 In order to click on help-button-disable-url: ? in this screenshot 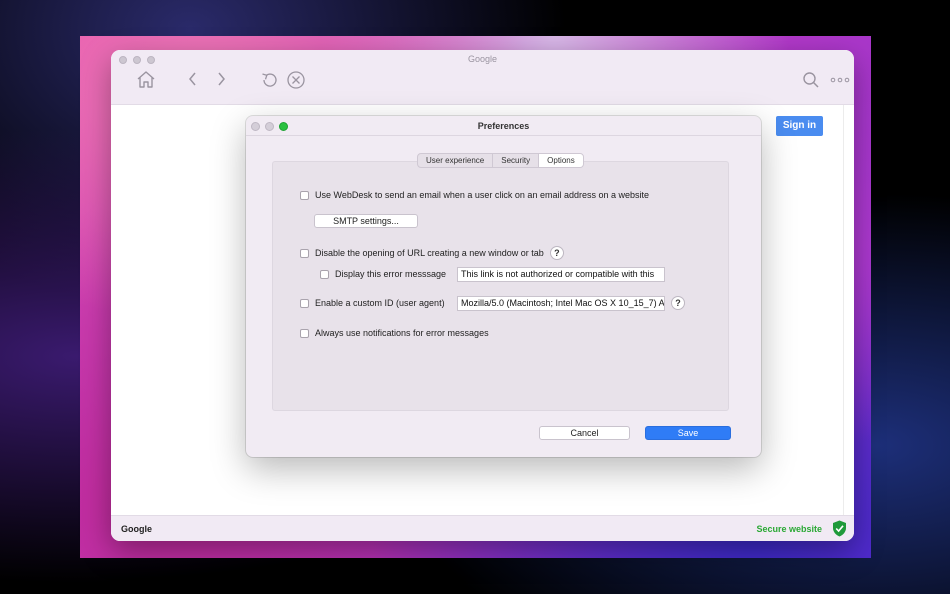, I will do `click(556, 253)`.